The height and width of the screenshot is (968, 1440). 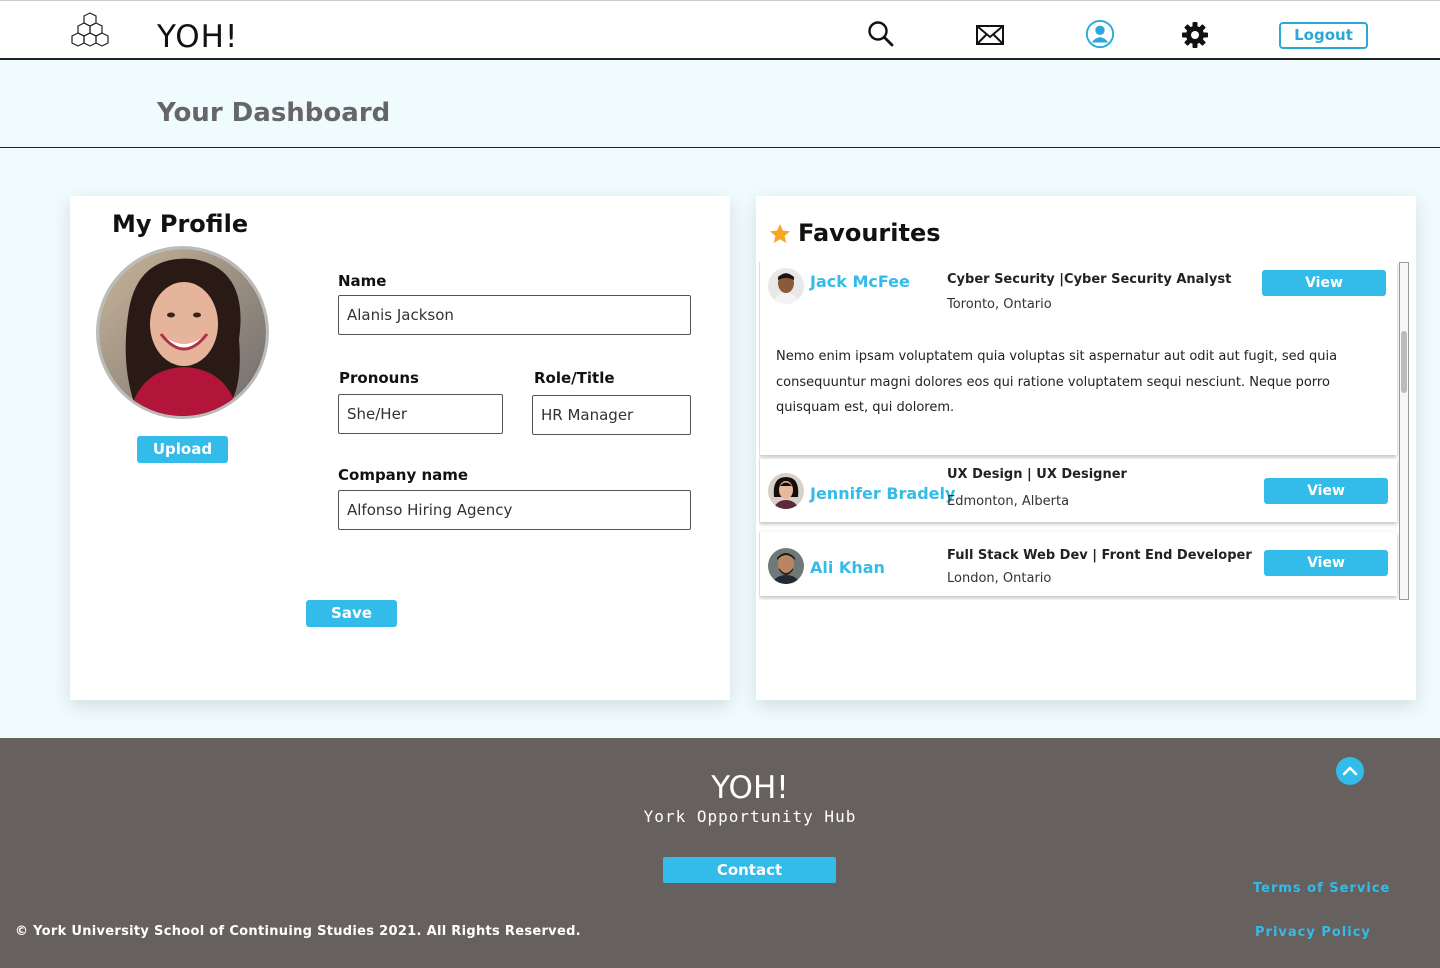 What do you see at coordinates (1404, 431) in the screenshot?
I see `favourites-scrollbar` at bounding box center [1404, 431].